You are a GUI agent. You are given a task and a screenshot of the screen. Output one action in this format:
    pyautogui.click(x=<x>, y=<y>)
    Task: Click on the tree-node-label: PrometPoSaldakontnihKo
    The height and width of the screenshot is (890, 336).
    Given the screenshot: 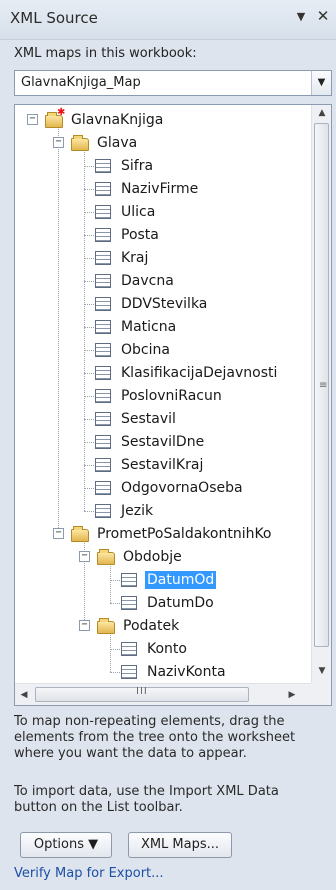 What is the action you would take?
    pyautogui.click(x=184, y=534)
    